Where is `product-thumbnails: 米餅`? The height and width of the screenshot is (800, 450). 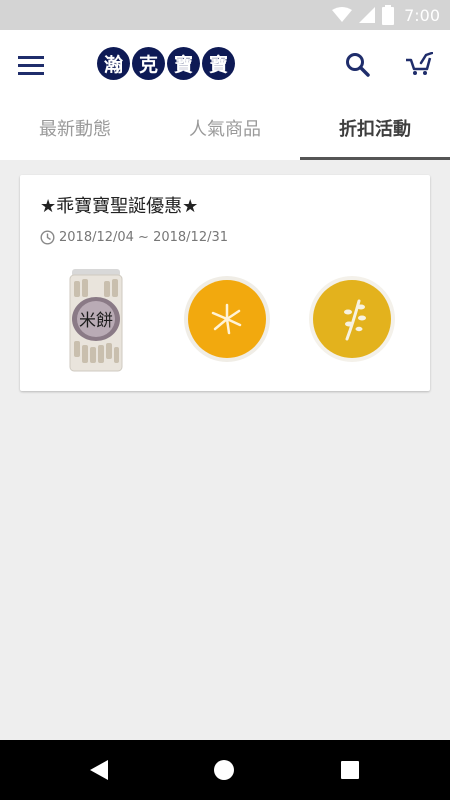 product-thumbnails: 米餅 is located at coordinates (225, 322).